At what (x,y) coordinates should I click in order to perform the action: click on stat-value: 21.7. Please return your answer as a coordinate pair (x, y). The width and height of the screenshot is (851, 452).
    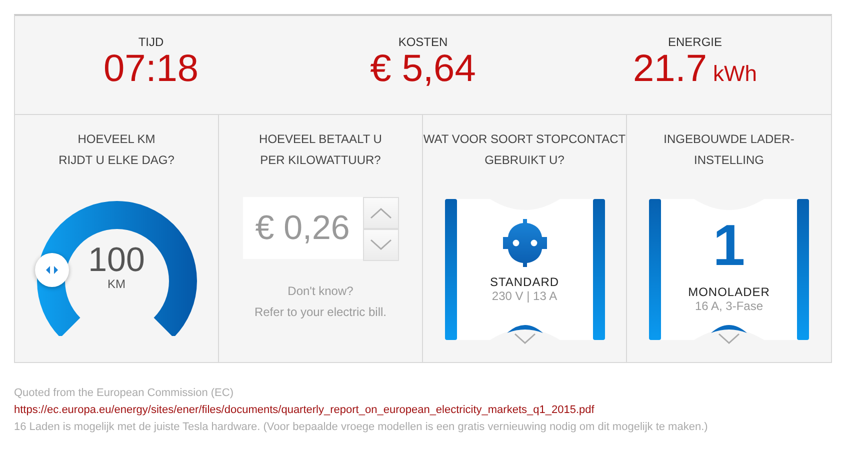
    Looking at the image, I should click on (670, 69).